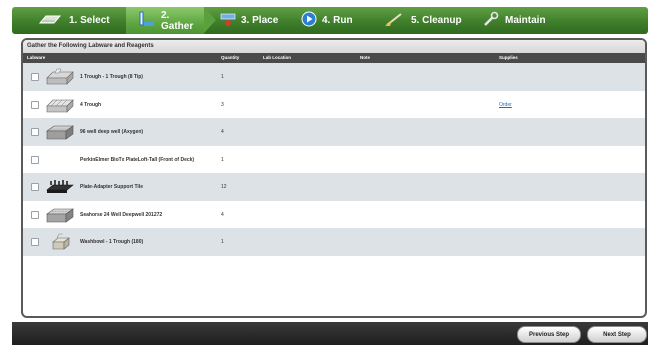  What do you see at coordinates (230, 57) in the screenshot?
I see `col-quantity: Quantity` at bounding box center [230, 57].